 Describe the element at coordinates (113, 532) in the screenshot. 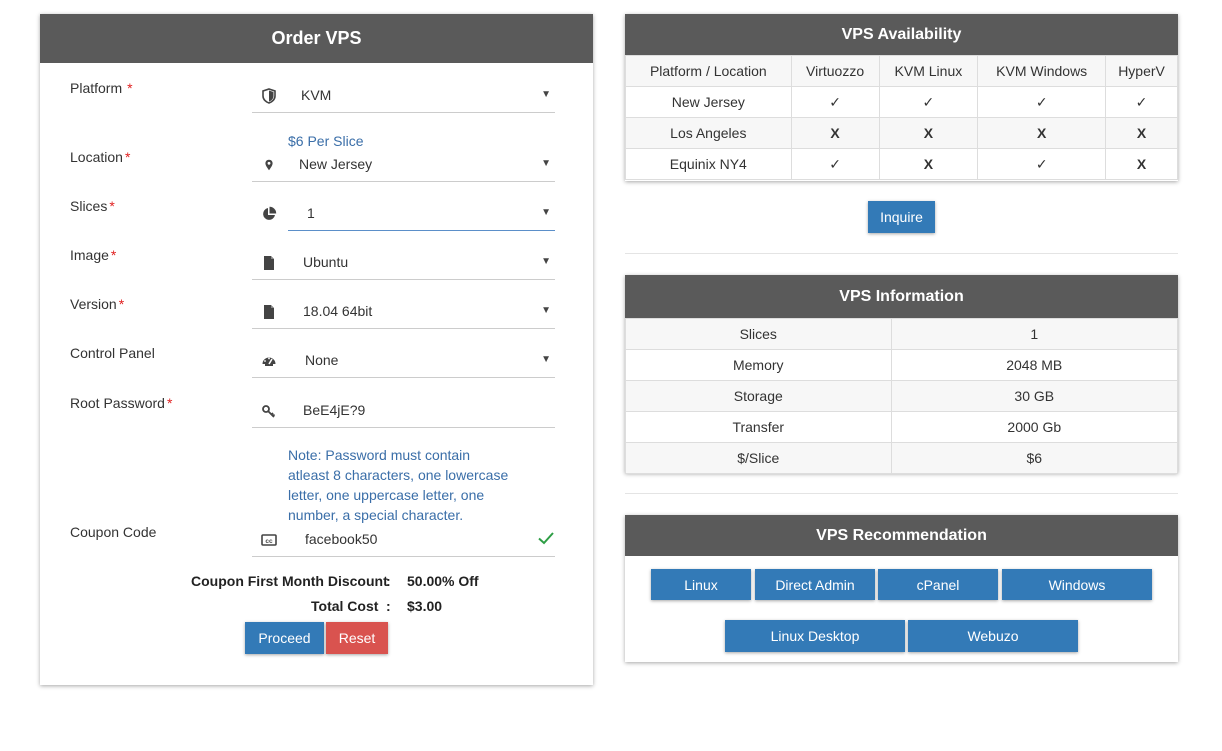

I see `coupon-label: Coupon Code` at that location.